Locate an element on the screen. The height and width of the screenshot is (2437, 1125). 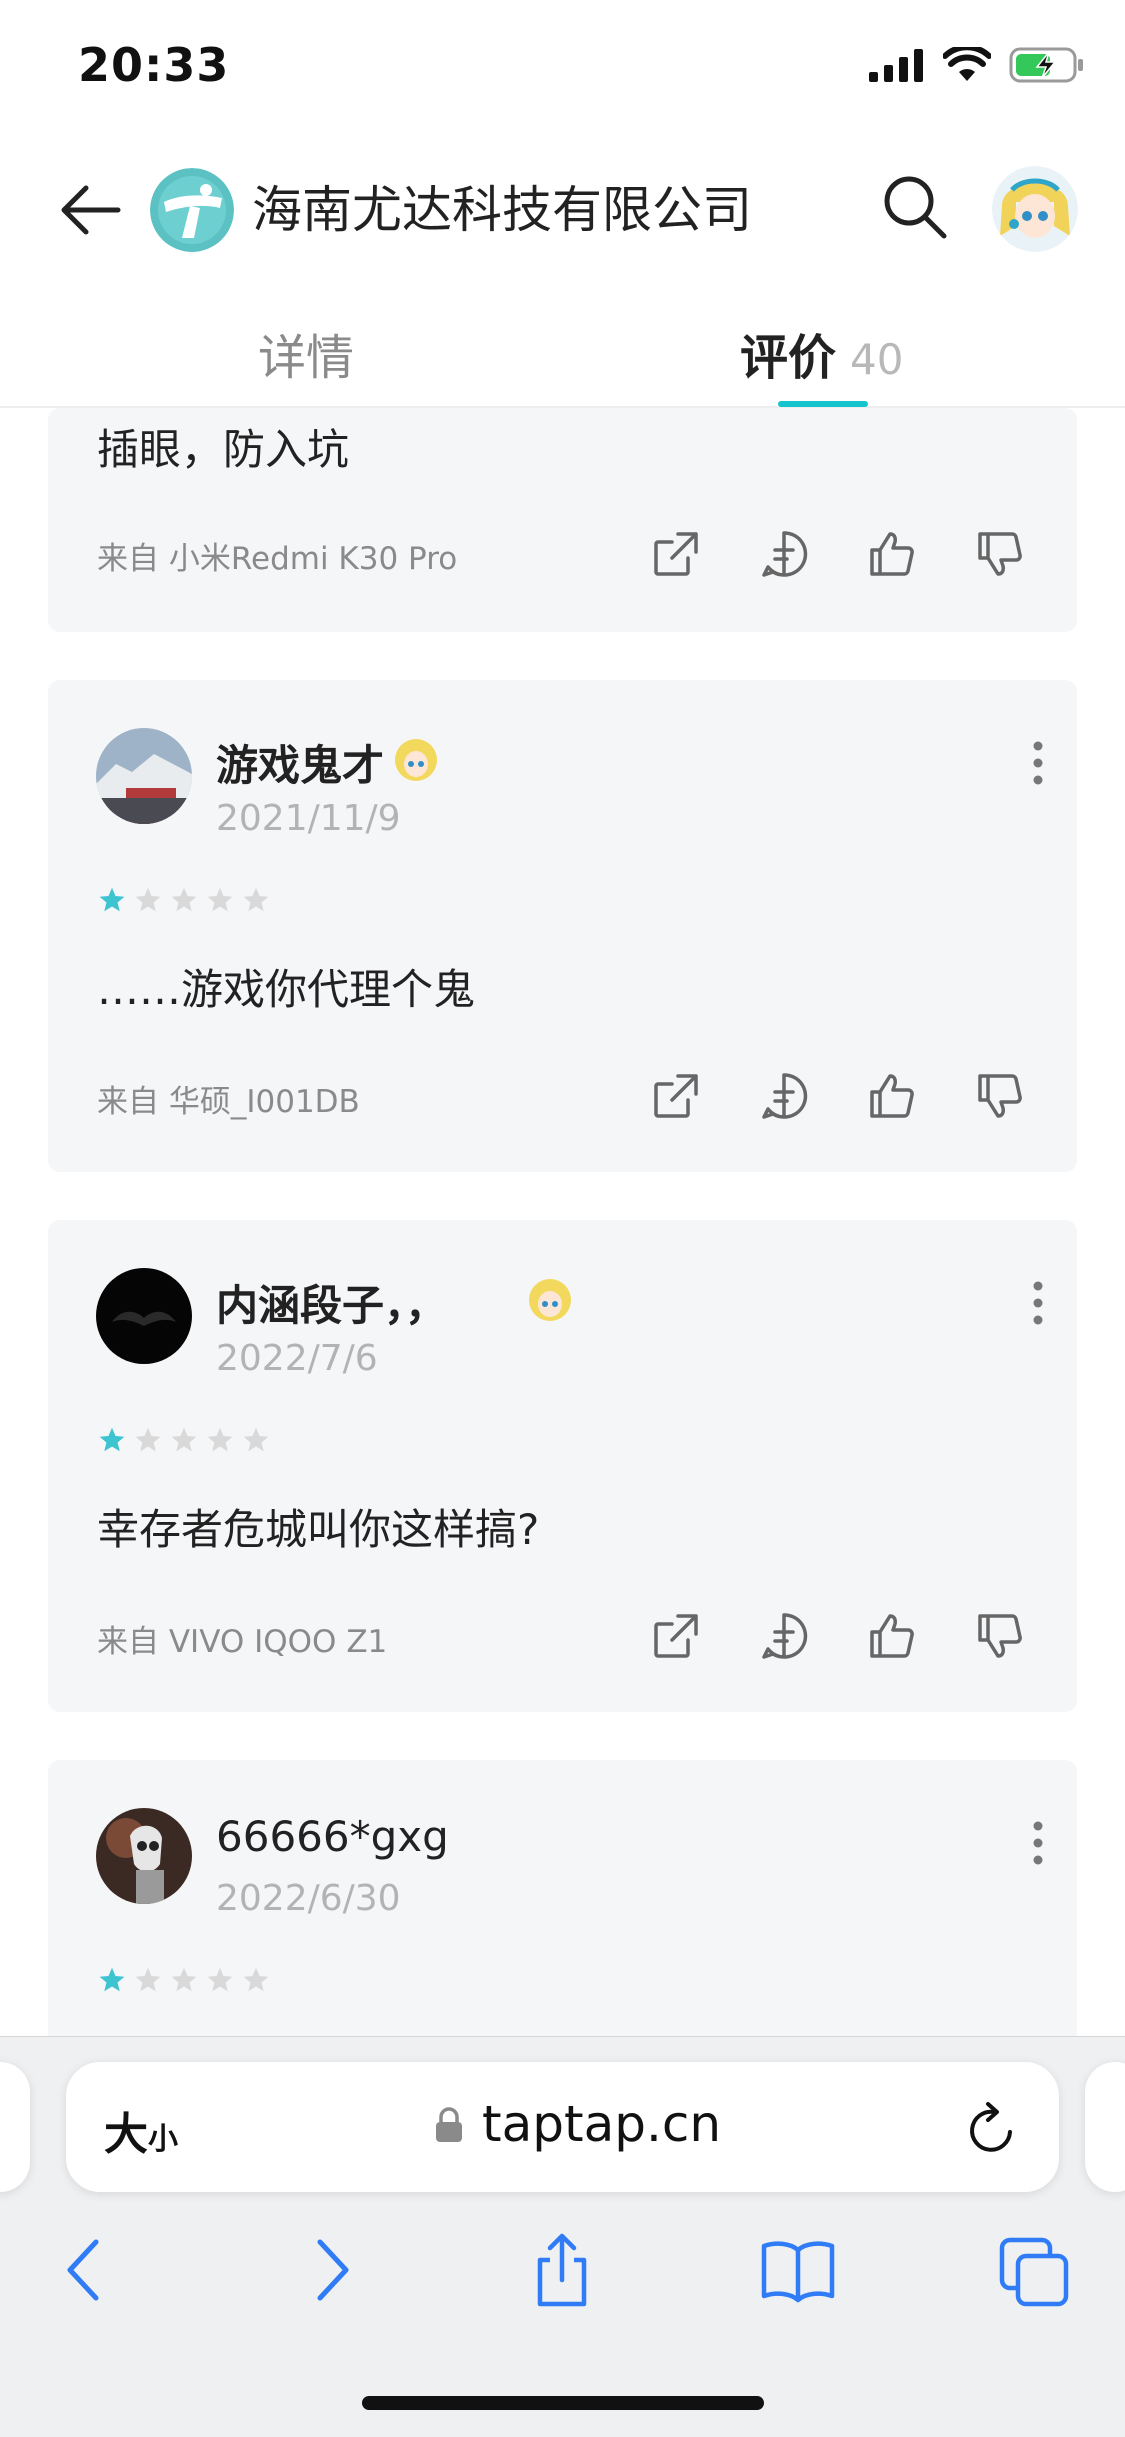
user-avatar is located at coordinates (1035, 209).